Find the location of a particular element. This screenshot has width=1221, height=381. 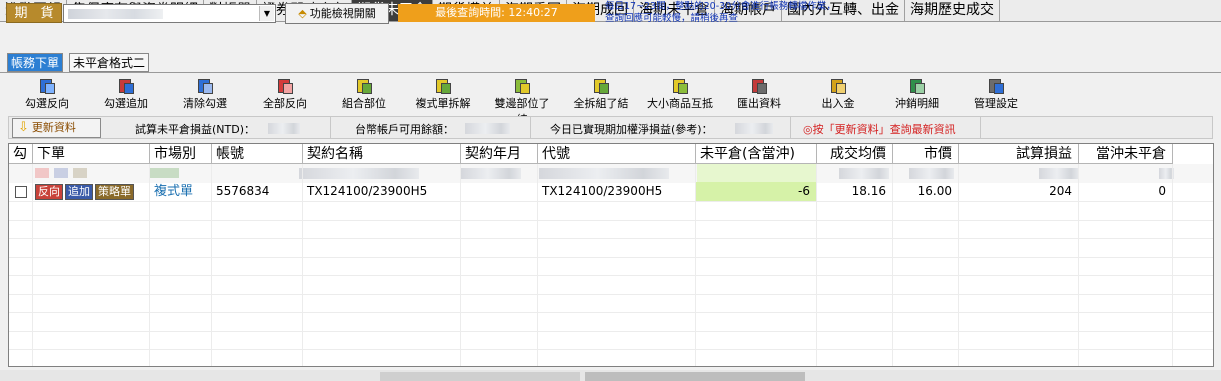

tool-label: 全部反向 is located at coordinates (285, 103).